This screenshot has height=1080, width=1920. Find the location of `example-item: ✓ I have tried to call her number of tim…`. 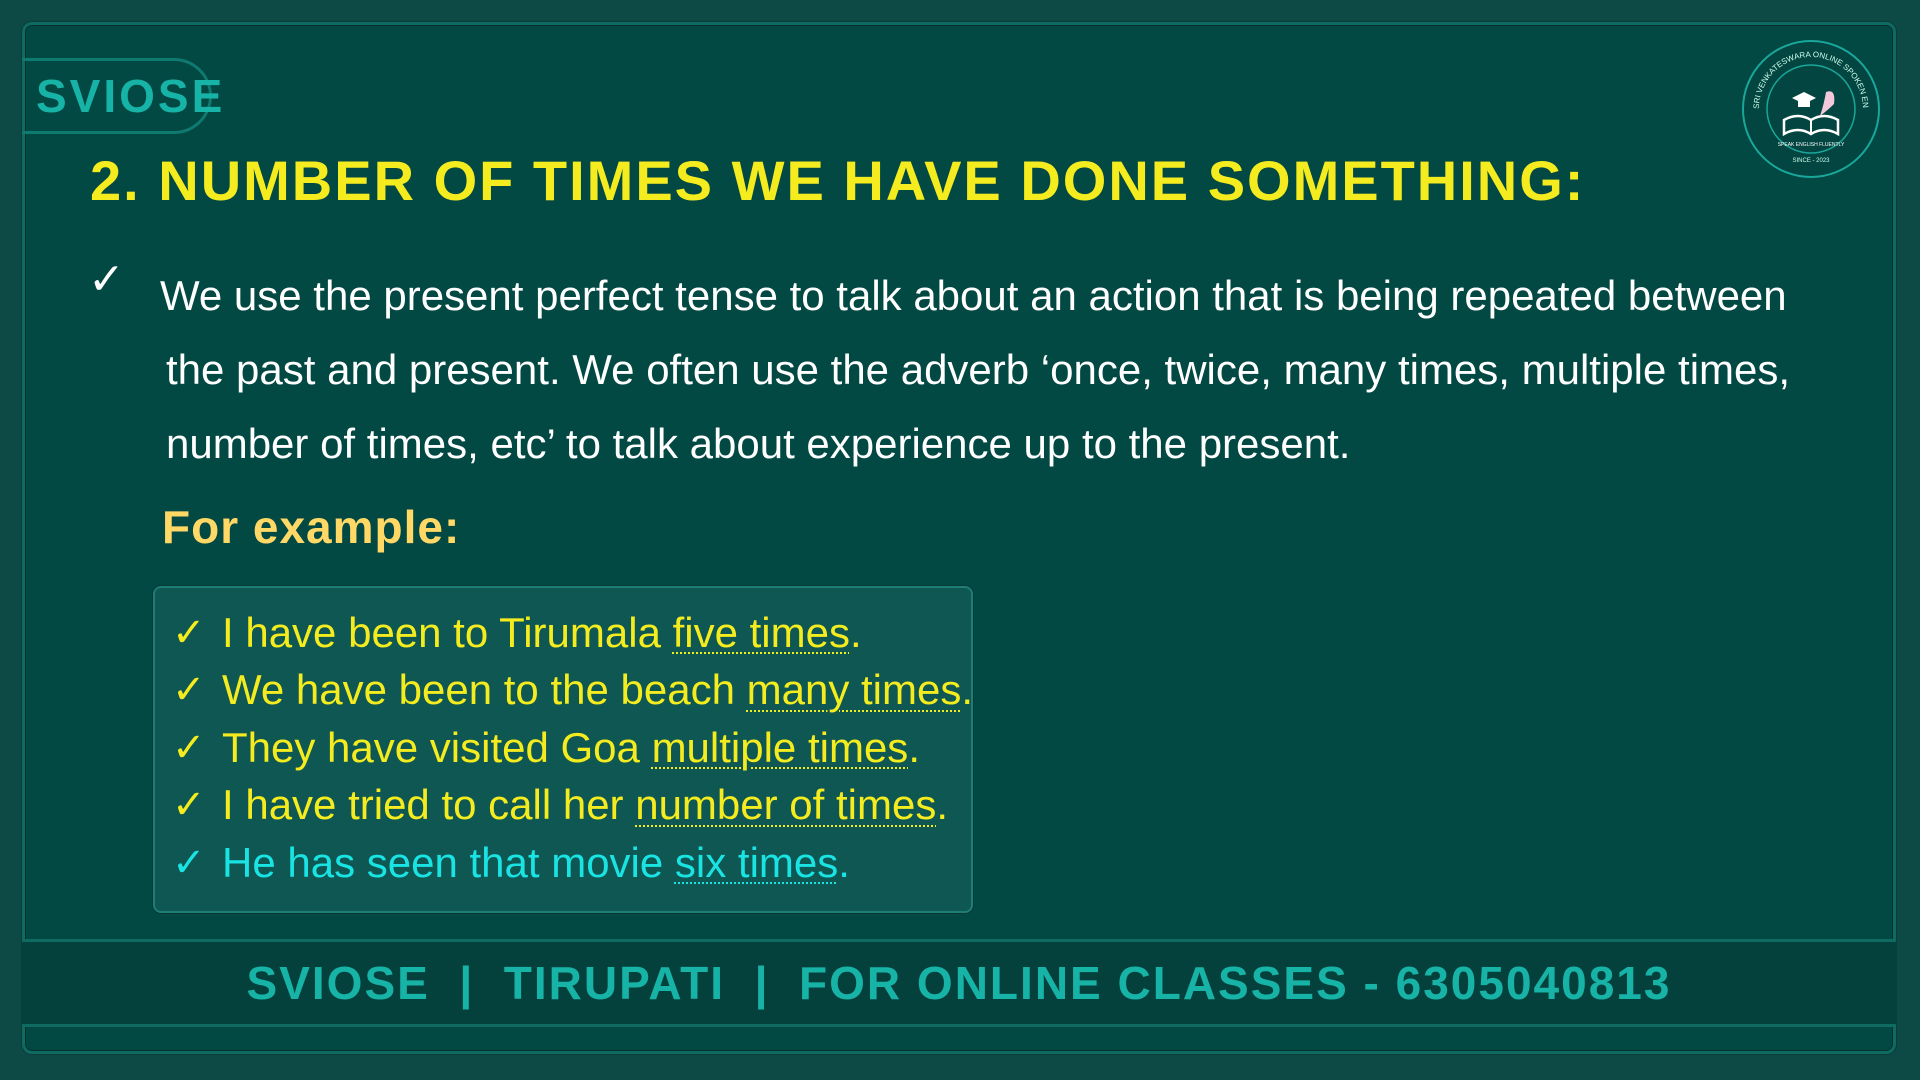

example-item: ✓ I have tried to call her number of tim… is located at coordinates (572, 806).